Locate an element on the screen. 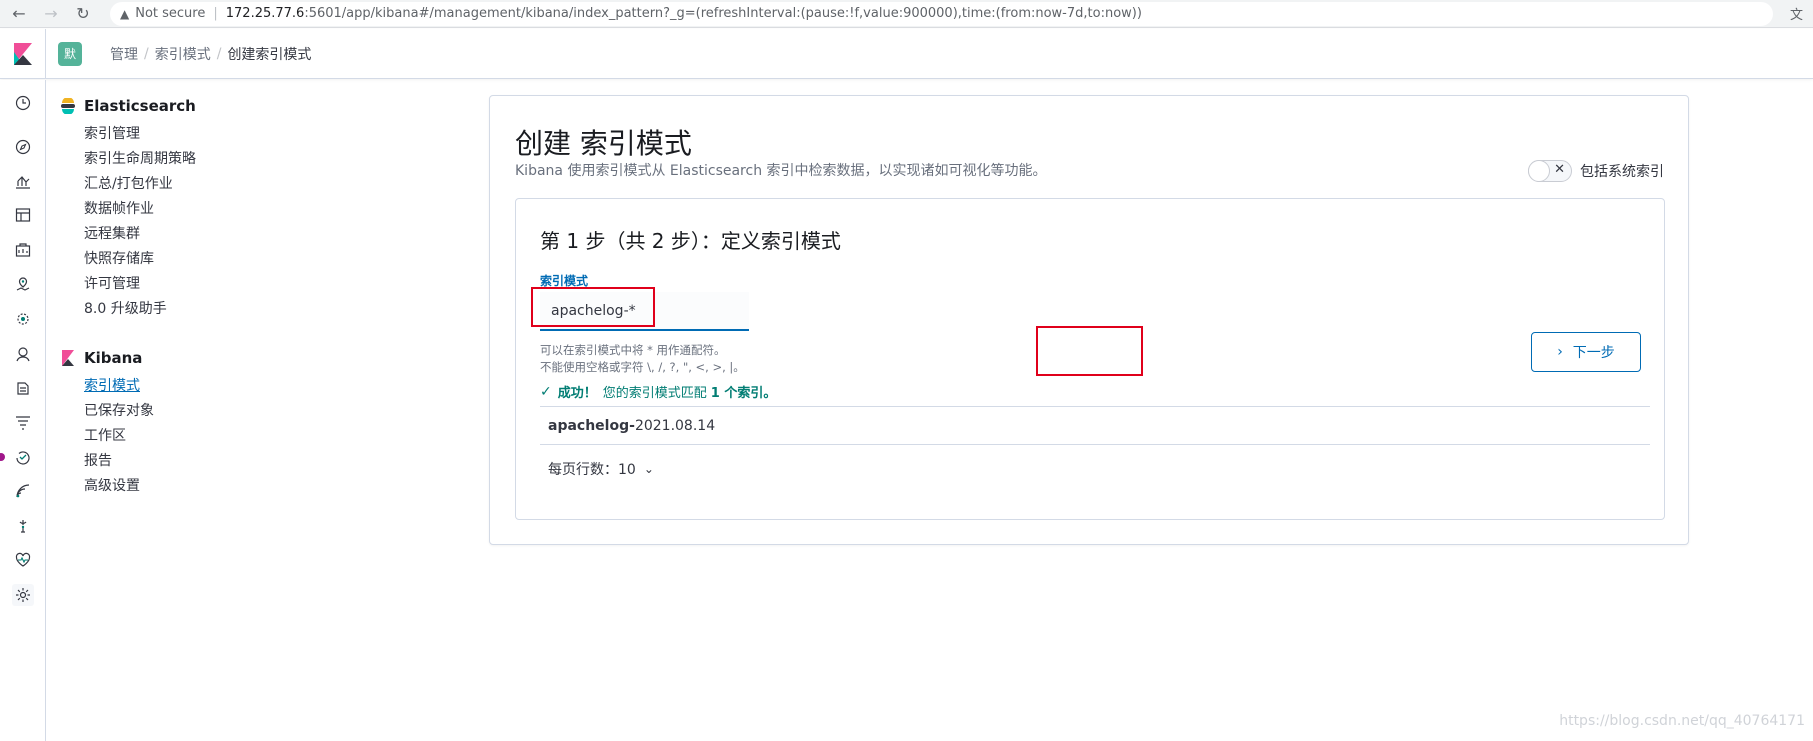 The width and height of the screenshot is (1813, 741). watermark: https://blog.csdn.net/qq_40764171 is located at coordinates (1682, 721).